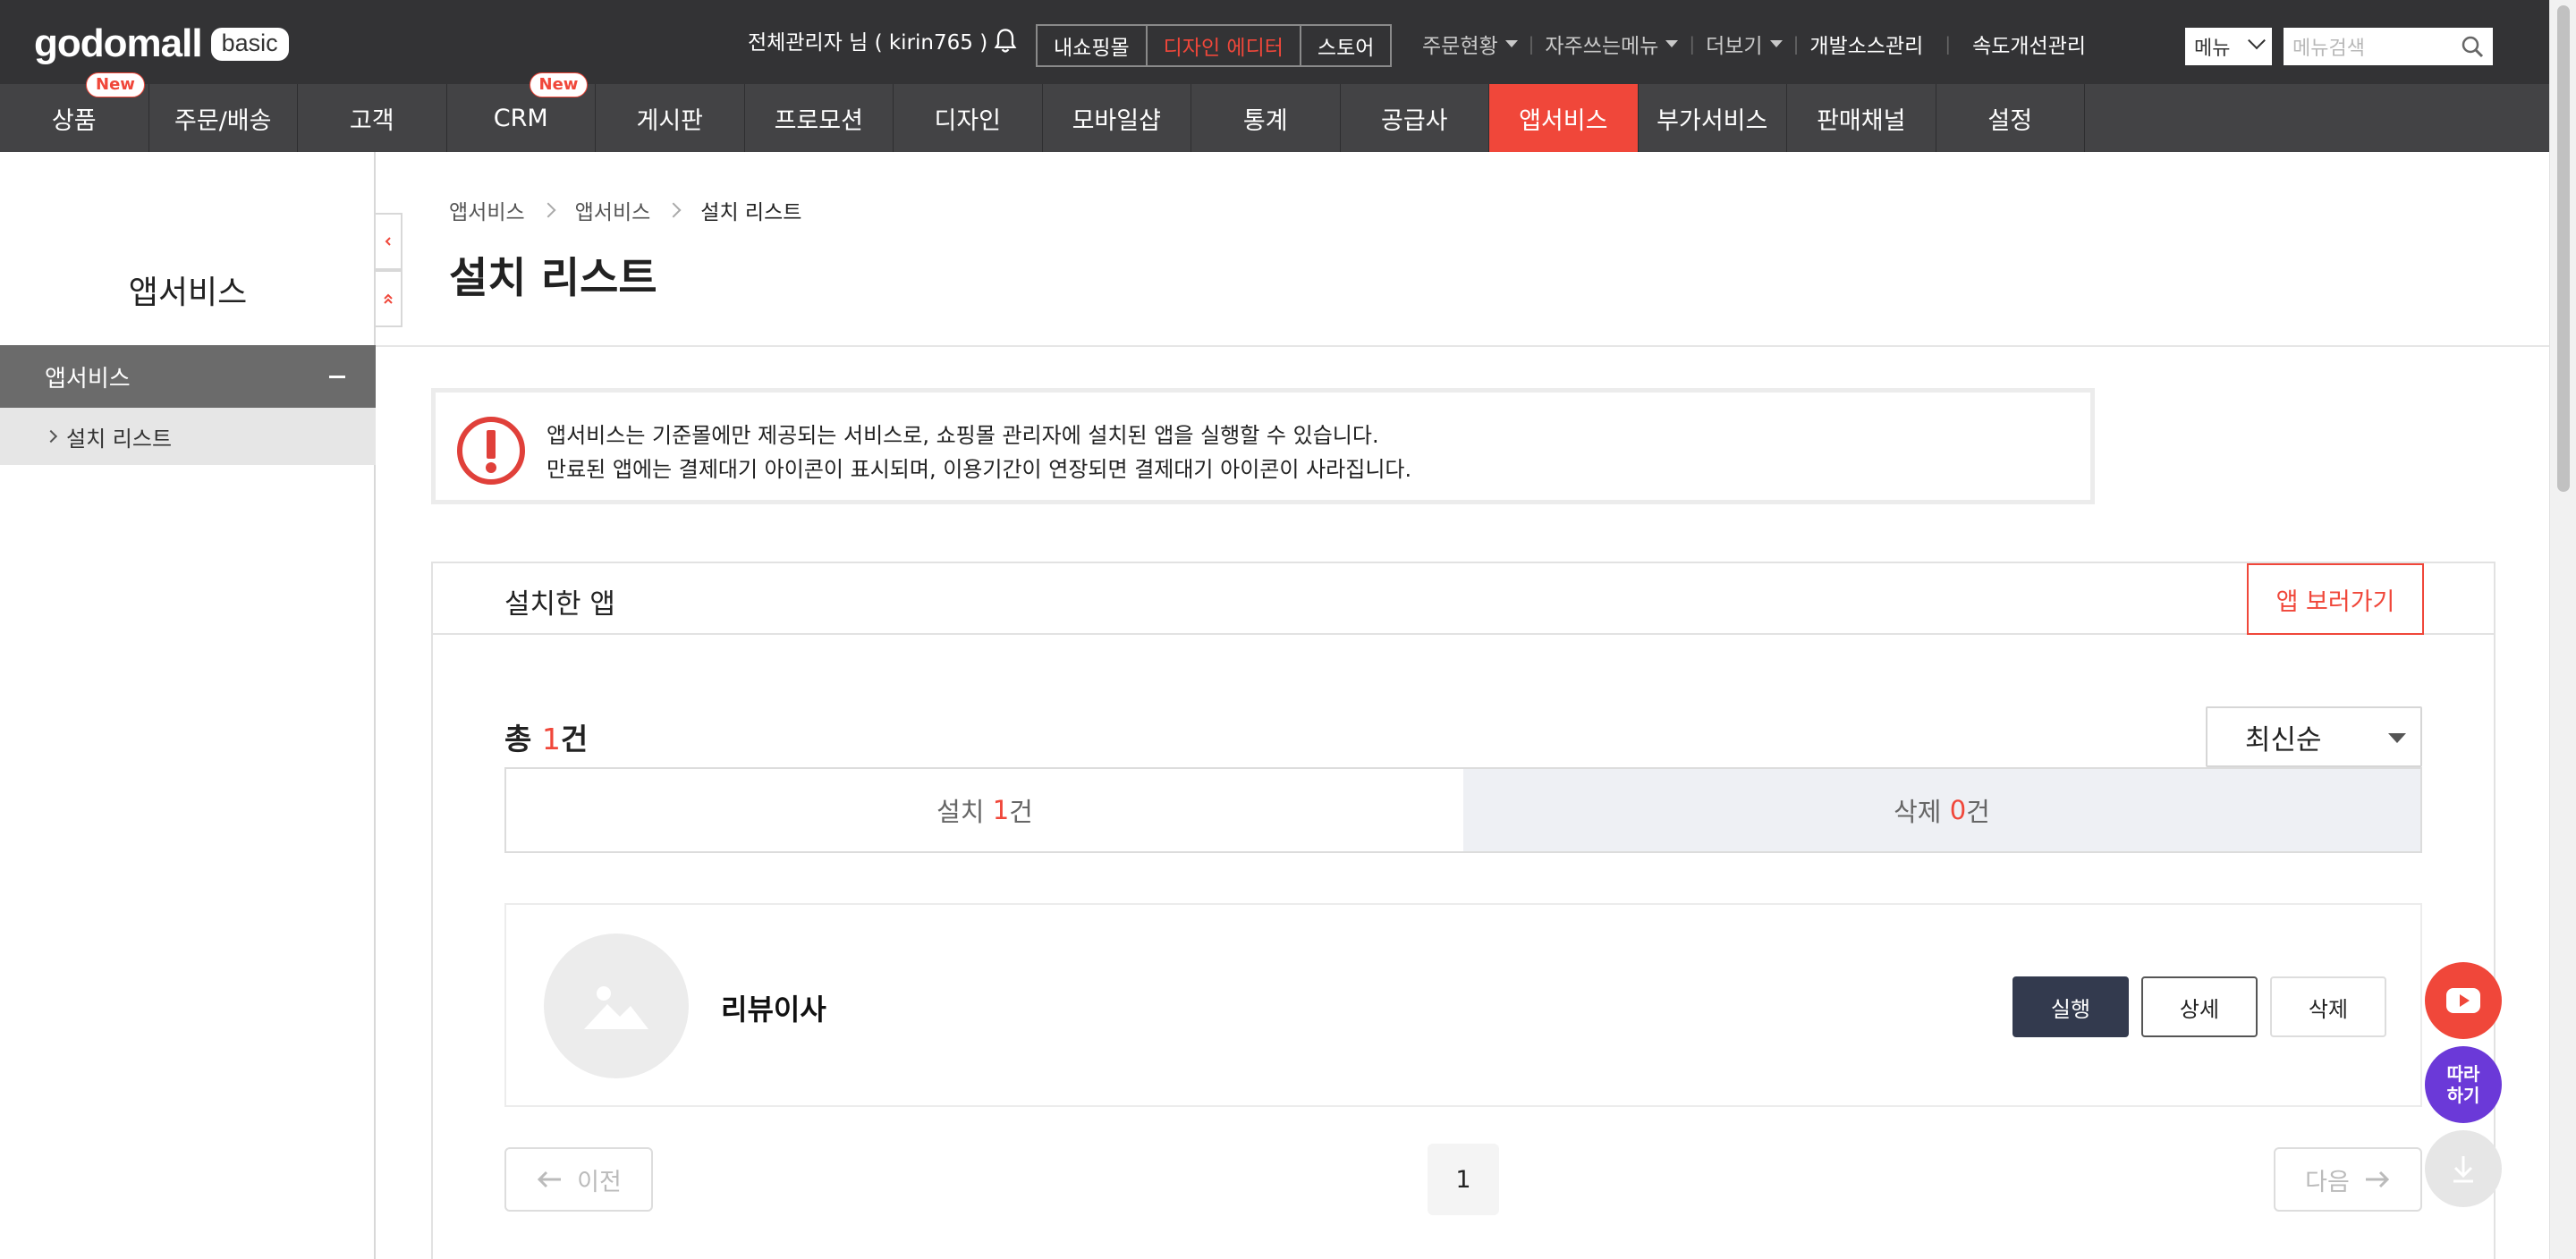  I want to click on menu-search-input: 메뉴검색, so click(2388, 46).